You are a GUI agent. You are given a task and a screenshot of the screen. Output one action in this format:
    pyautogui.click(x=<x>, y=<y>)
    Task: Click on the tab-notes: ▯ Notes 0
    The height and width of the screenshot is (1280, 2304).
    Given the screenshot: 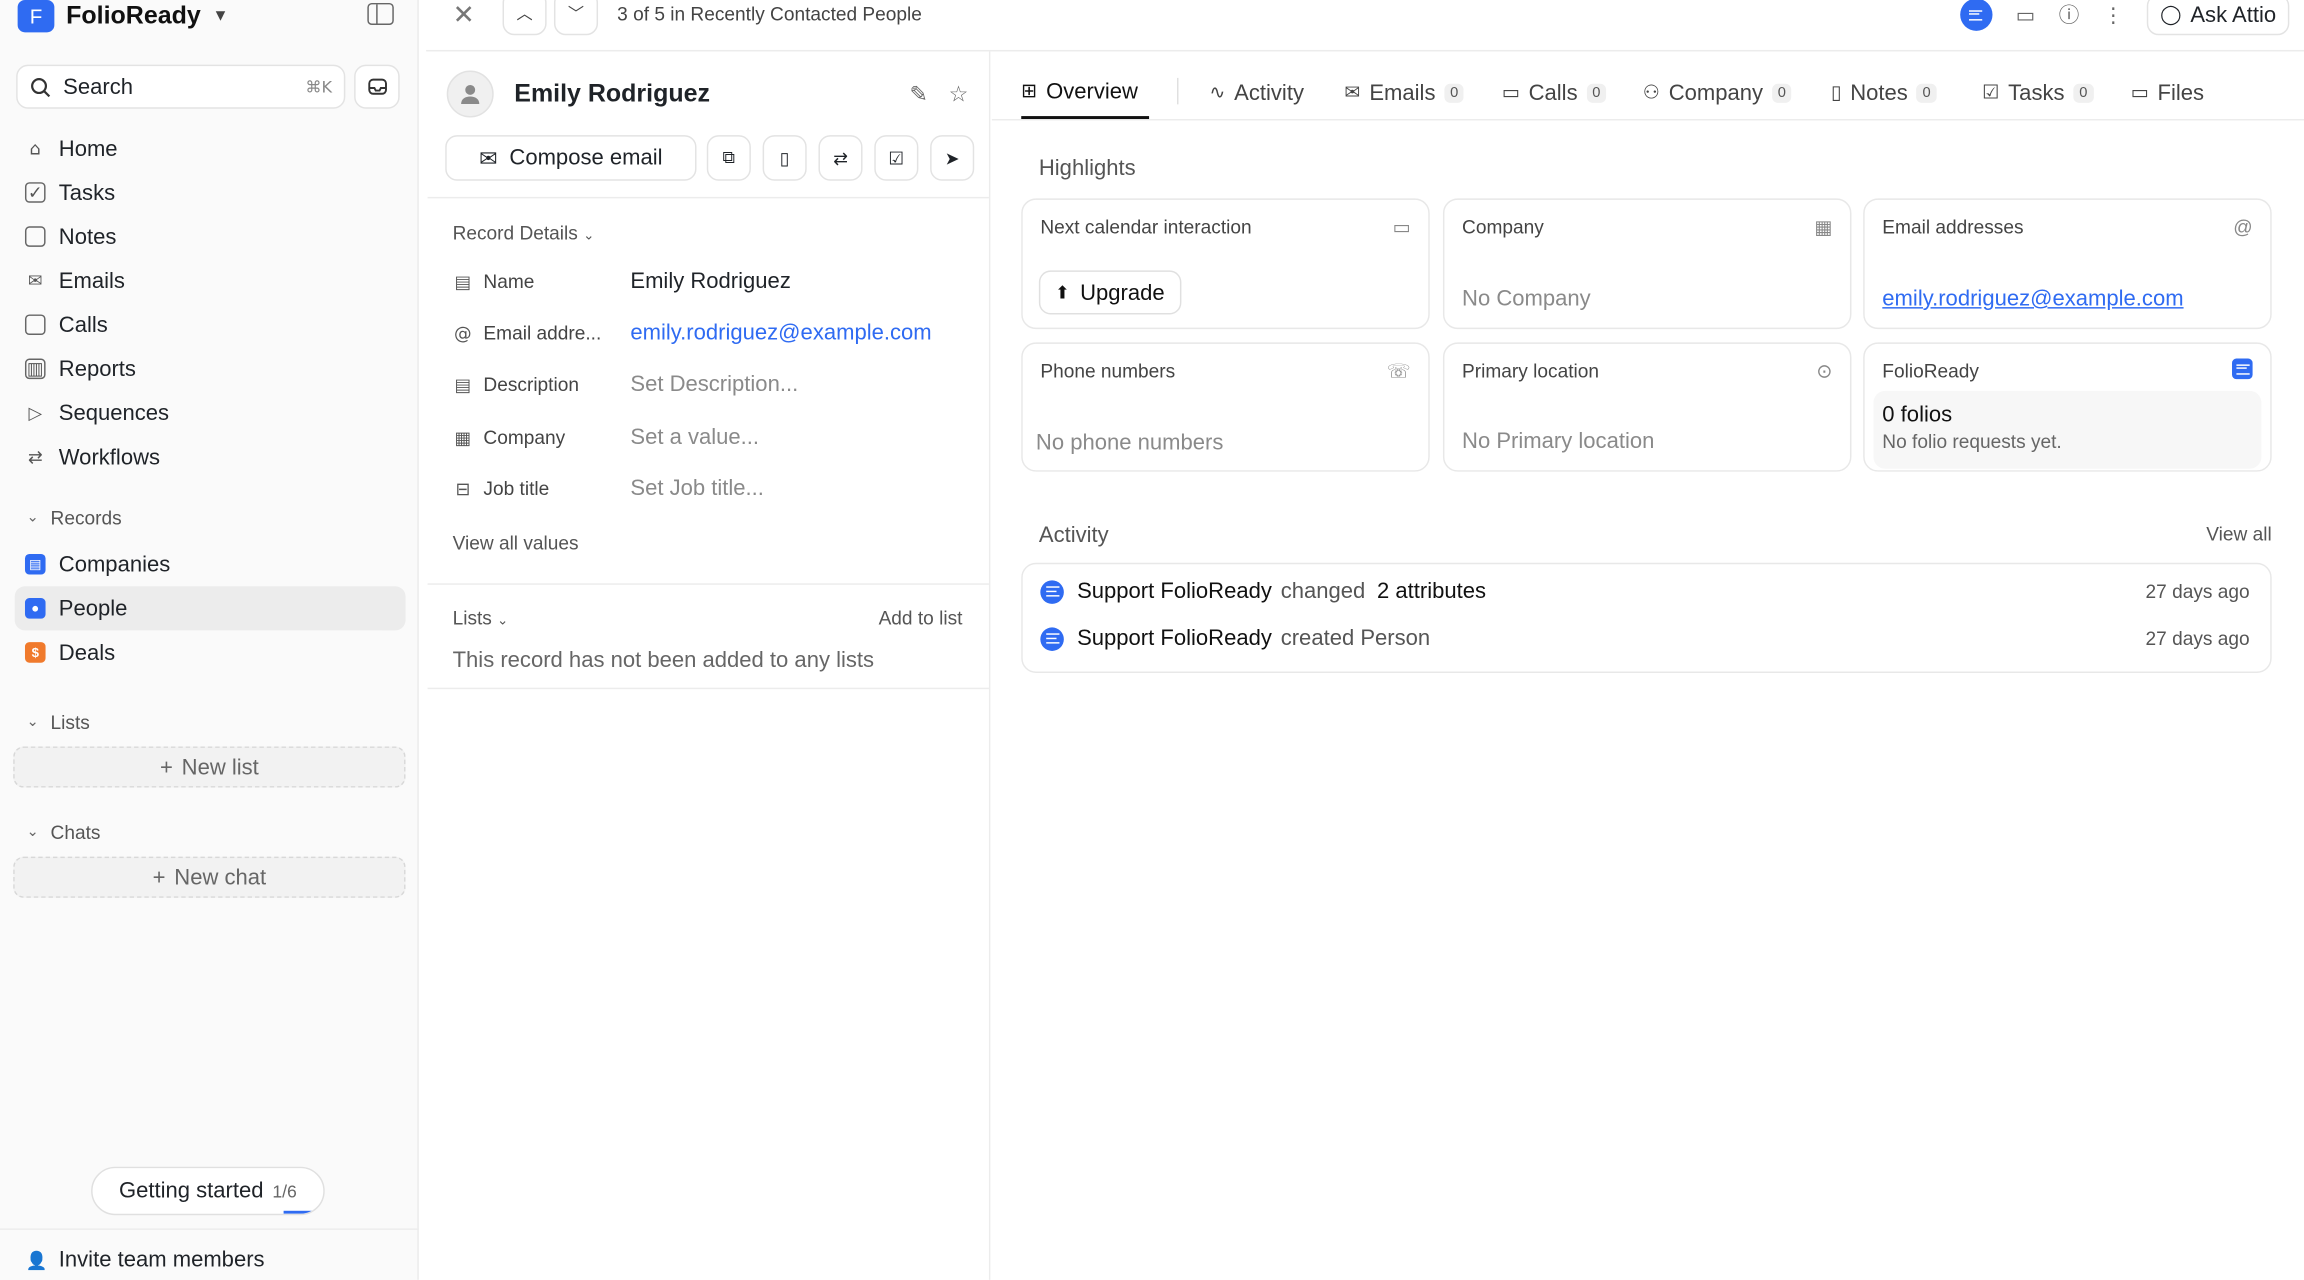 What is the action you would take?
    pyautogui.click(x=1884, y=92)
    